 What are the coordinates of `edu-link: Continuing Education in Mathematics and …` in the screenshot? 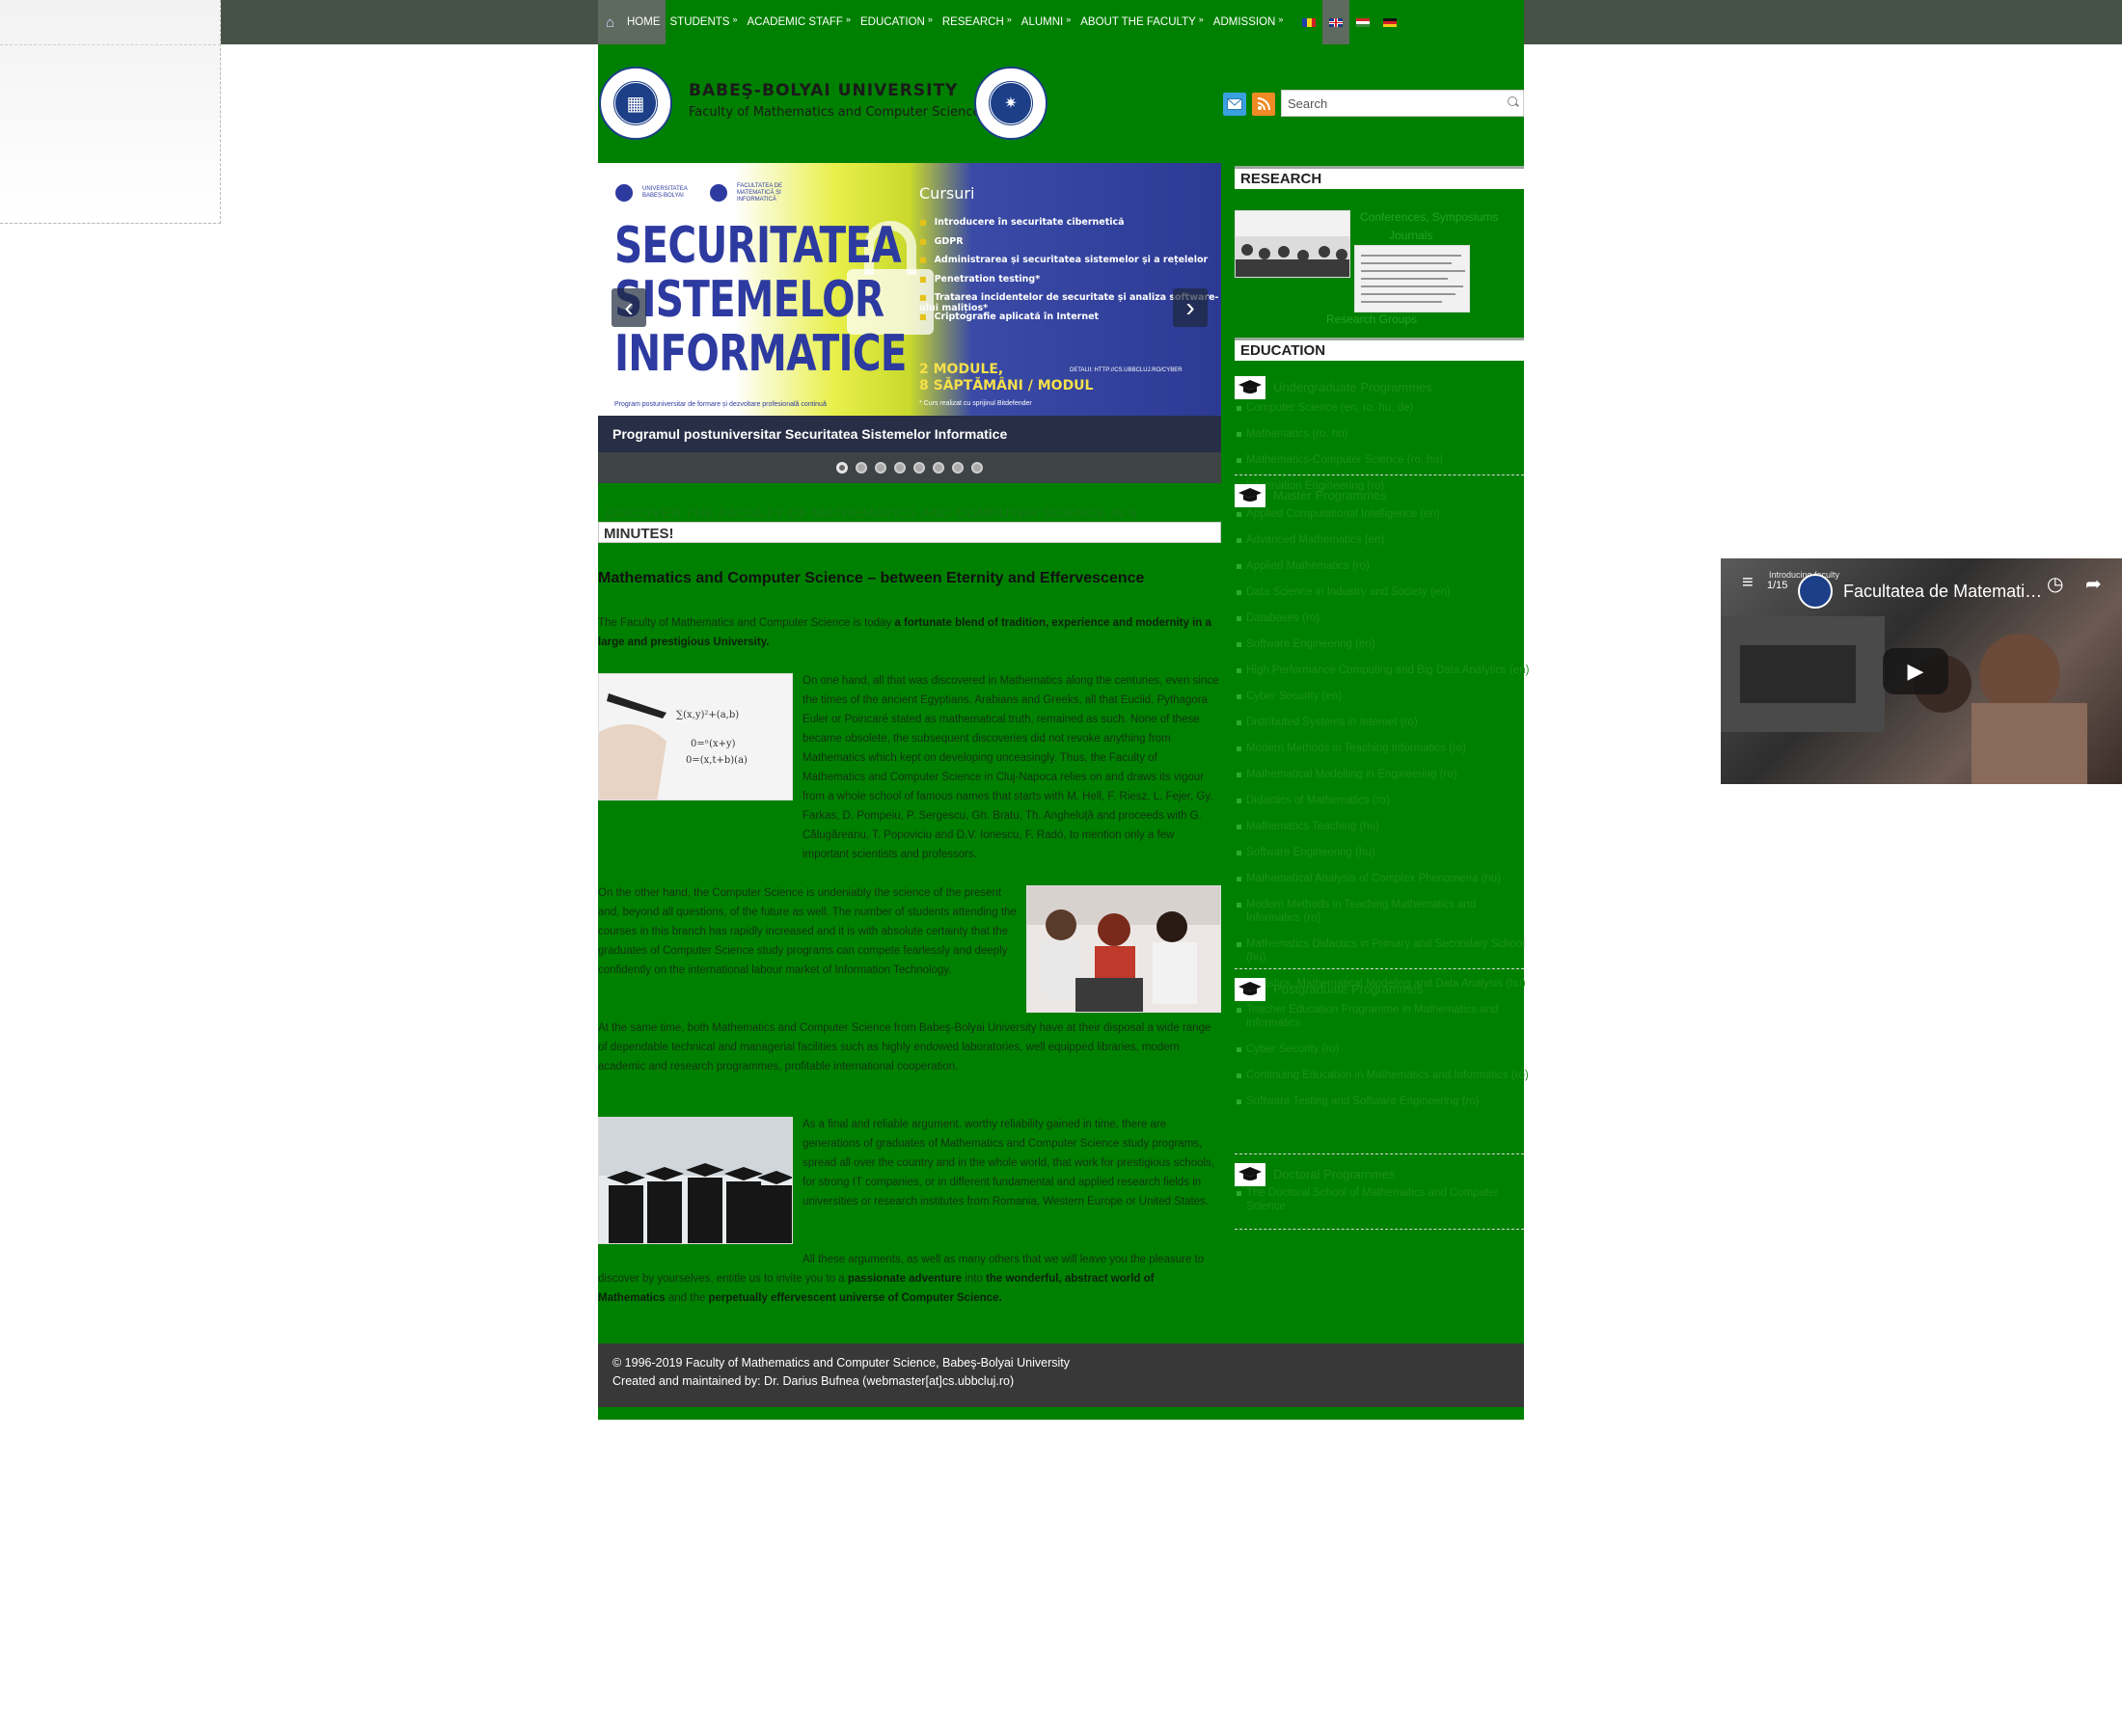 It's located at (1385, 1075).